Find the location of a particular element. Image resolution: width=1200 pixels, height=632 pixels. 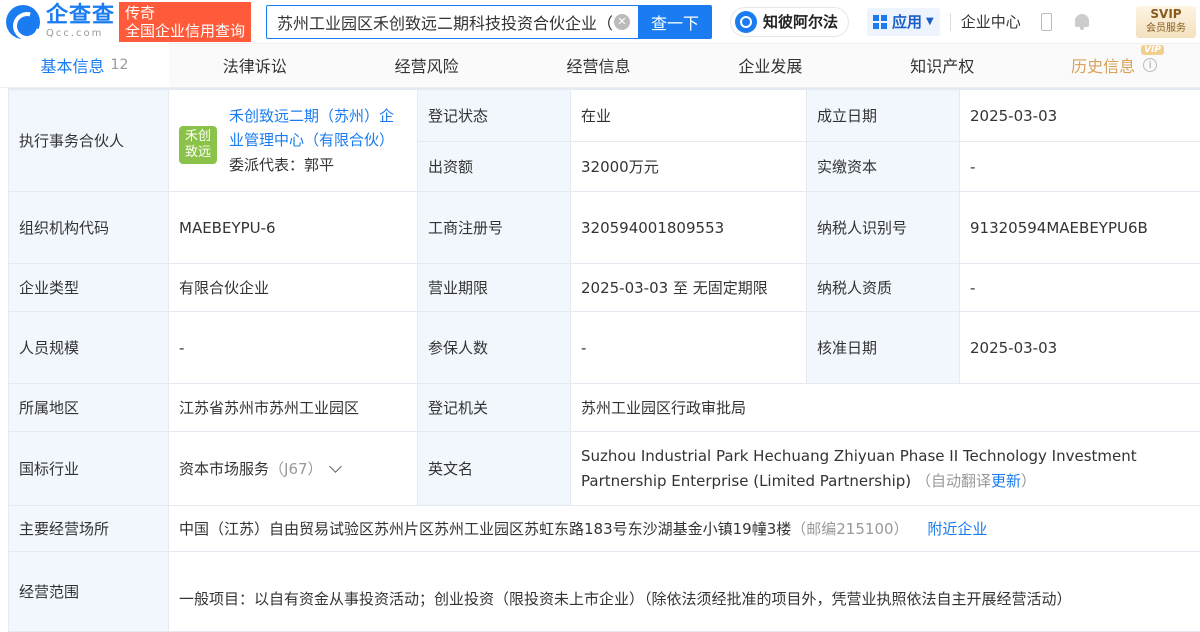

enterprise-center-link: 企业中心 is located at coordinates (991, 21).